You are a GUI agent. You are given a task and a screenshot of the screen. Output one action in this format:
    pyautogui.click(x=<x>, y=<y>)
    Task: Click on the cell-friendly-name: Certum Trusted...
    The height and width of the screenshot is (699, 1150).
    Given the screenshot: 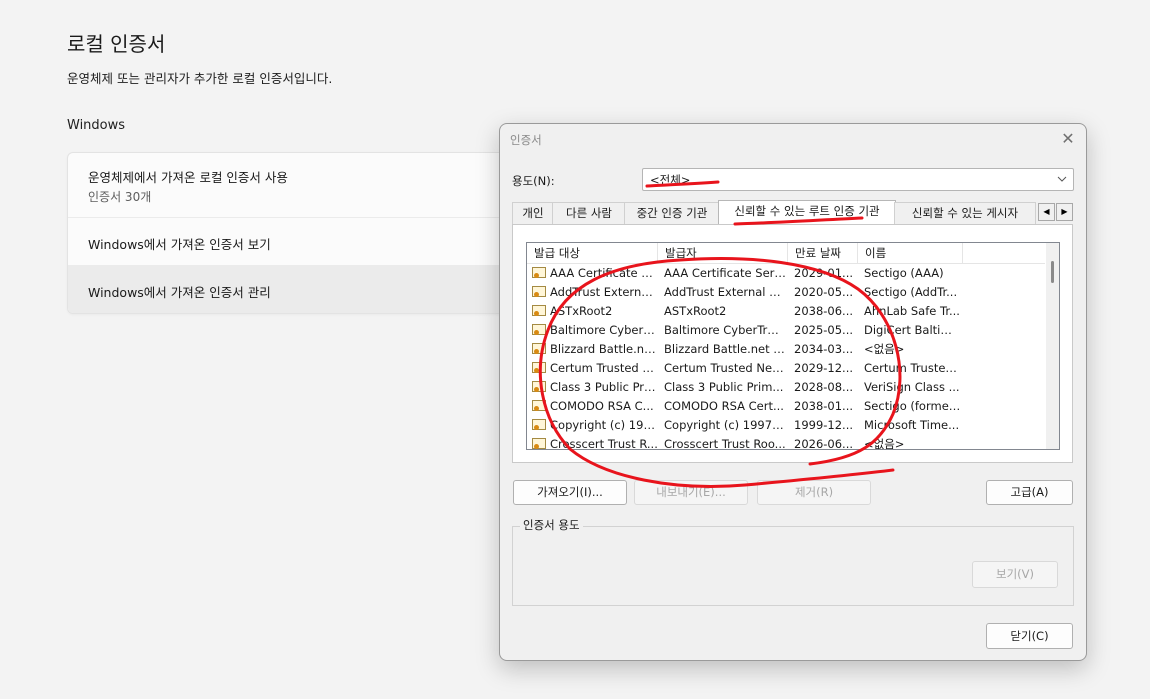 What is the action you would take?
    pyautogui.click(x=913, y=368)
    